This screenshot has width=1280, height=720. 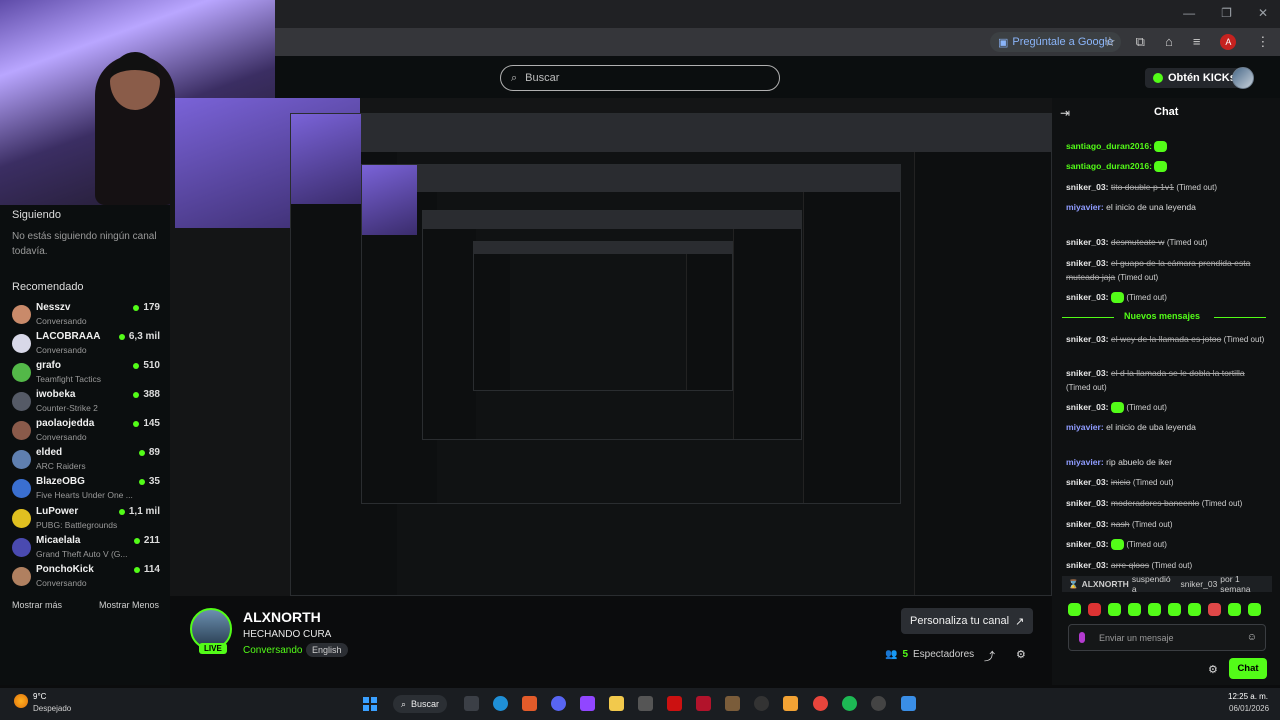 What do you see at coordinates (37, 605) in the screenshot?
I see `show-more-button: Mostrar más` at bounding box center [37, 605].